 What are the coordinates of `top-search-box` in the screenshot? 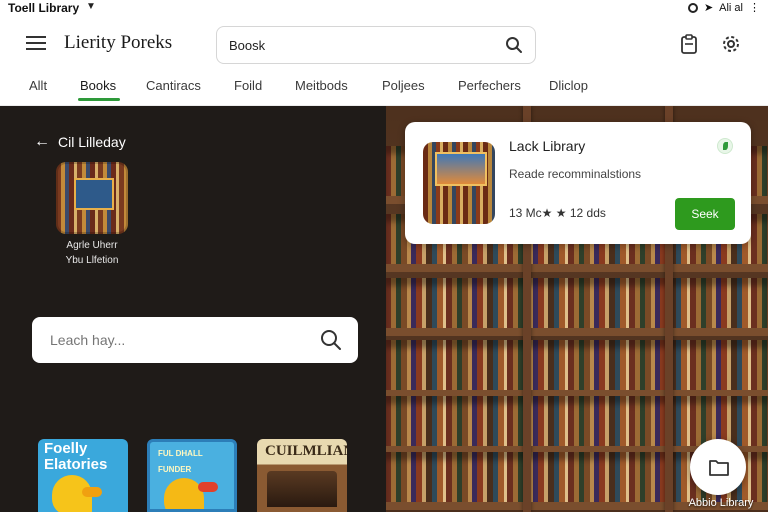 It's located at (376, 45).